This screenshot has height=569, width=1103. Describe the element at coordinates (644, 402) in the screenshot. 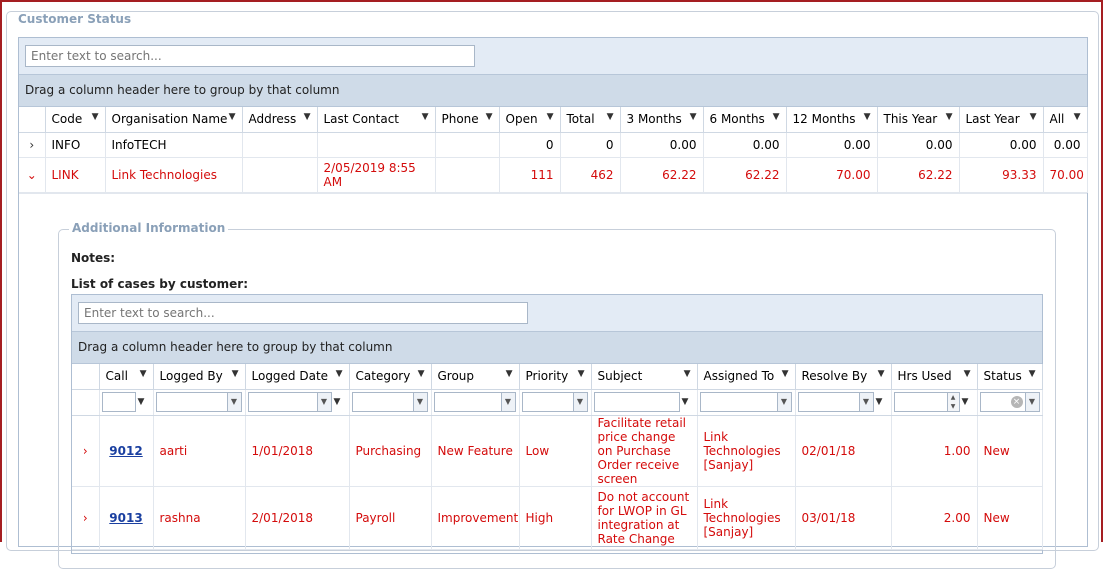

I see `filter-subject: ▼` at that location.